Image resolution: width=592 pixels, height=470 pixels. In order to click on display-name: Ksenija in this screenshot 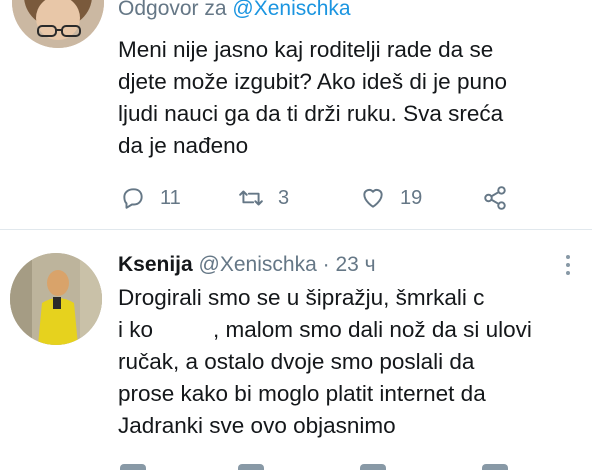, I will do `click(155, 264)`.